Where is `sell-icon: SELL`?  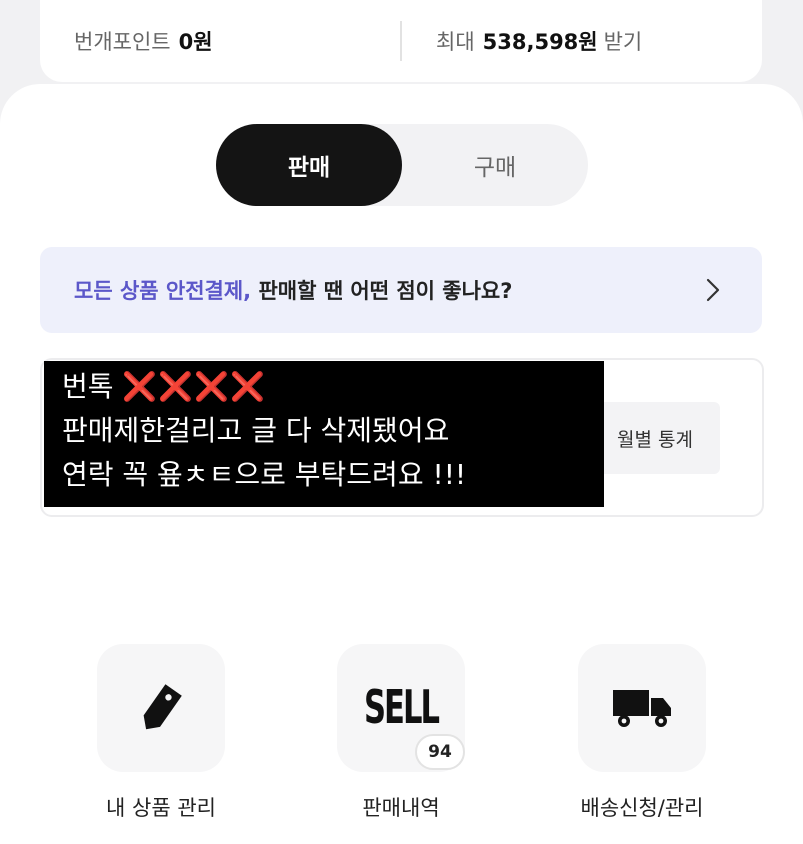 sell-icon: SELL is located at coordinates (402, 708).